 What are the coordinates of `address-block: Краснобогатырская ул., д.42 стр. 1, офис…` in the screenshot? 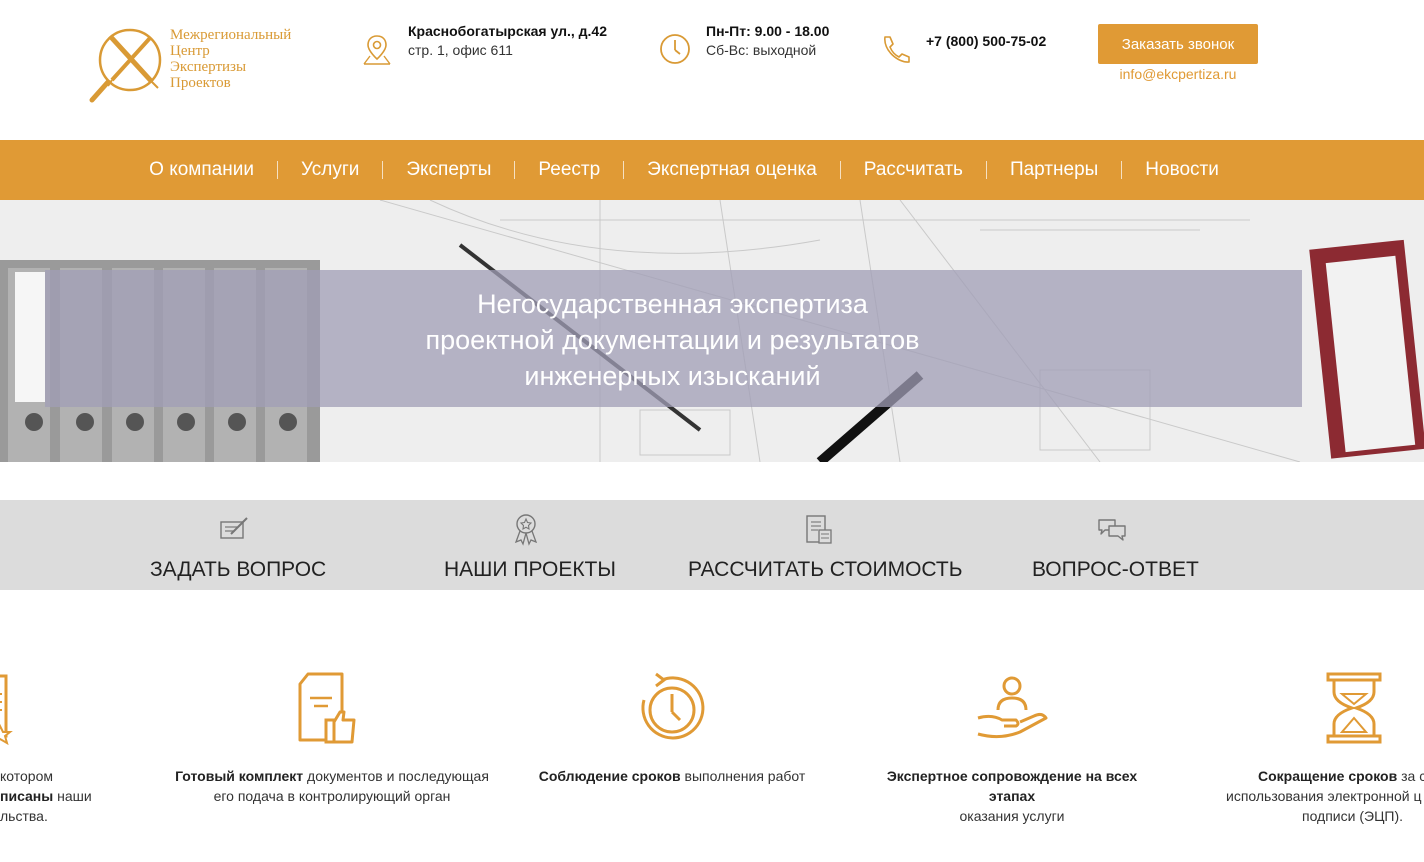 It's located at (483, 44).